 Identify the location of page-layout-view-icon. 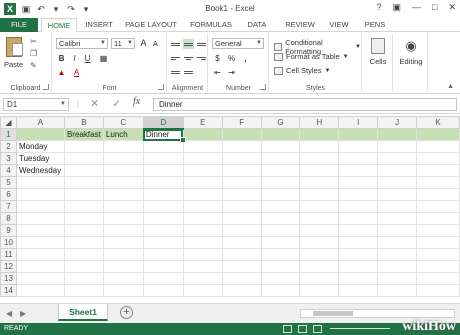
(302, 329).